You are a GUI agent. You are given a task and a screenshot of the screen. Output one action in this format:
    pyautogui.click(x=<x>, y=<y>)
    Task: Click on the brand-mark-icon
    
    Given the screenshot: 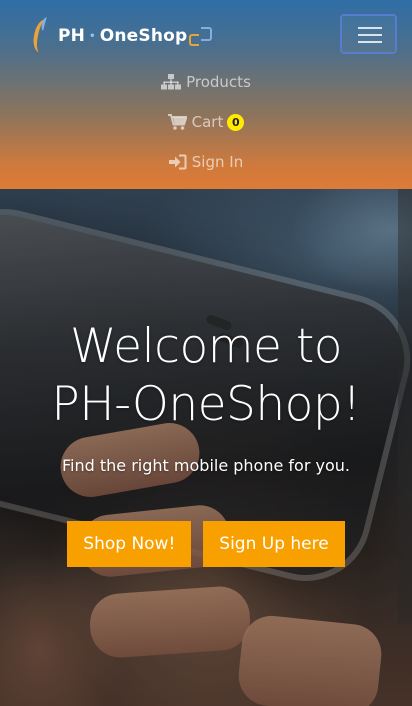 What is the action you would take?
    pyautogui.click(x=43, y=35)
    